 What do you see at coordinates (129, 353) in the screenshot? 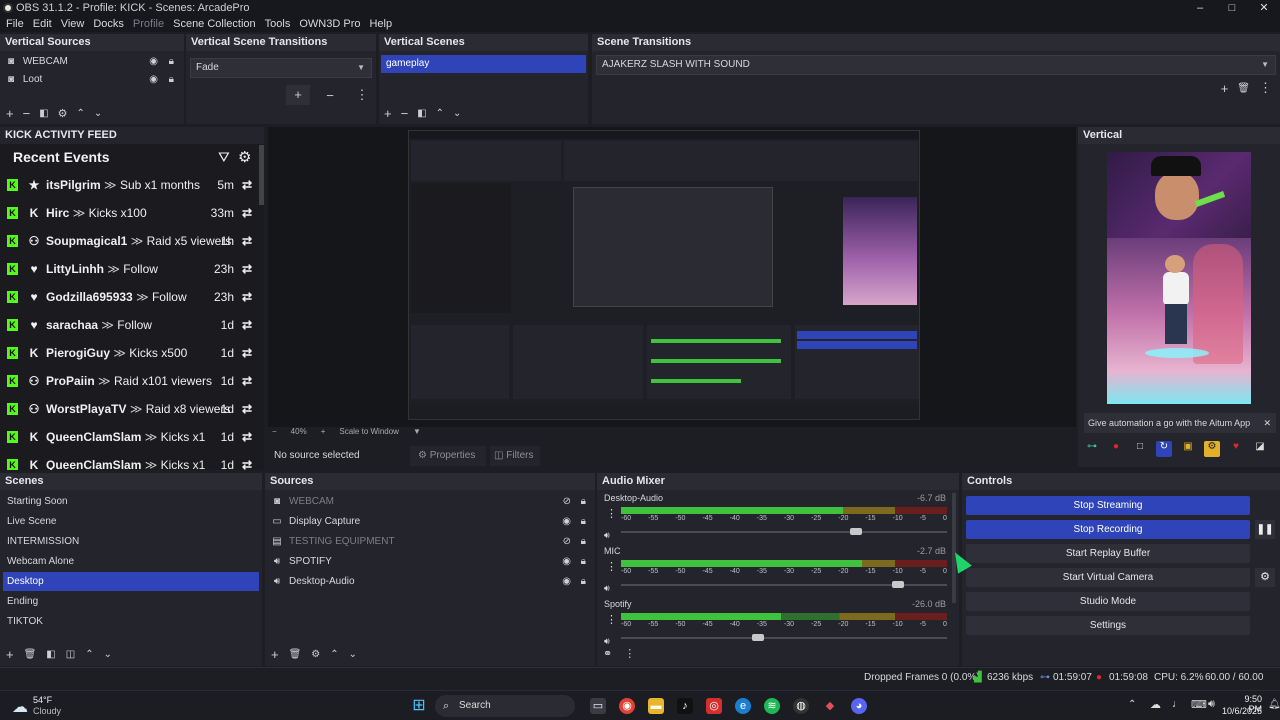
I see `feed-event-row: K K PierogiGuy ≫ Kicks x500 1d ⇄` at bounding box center [129, 353].